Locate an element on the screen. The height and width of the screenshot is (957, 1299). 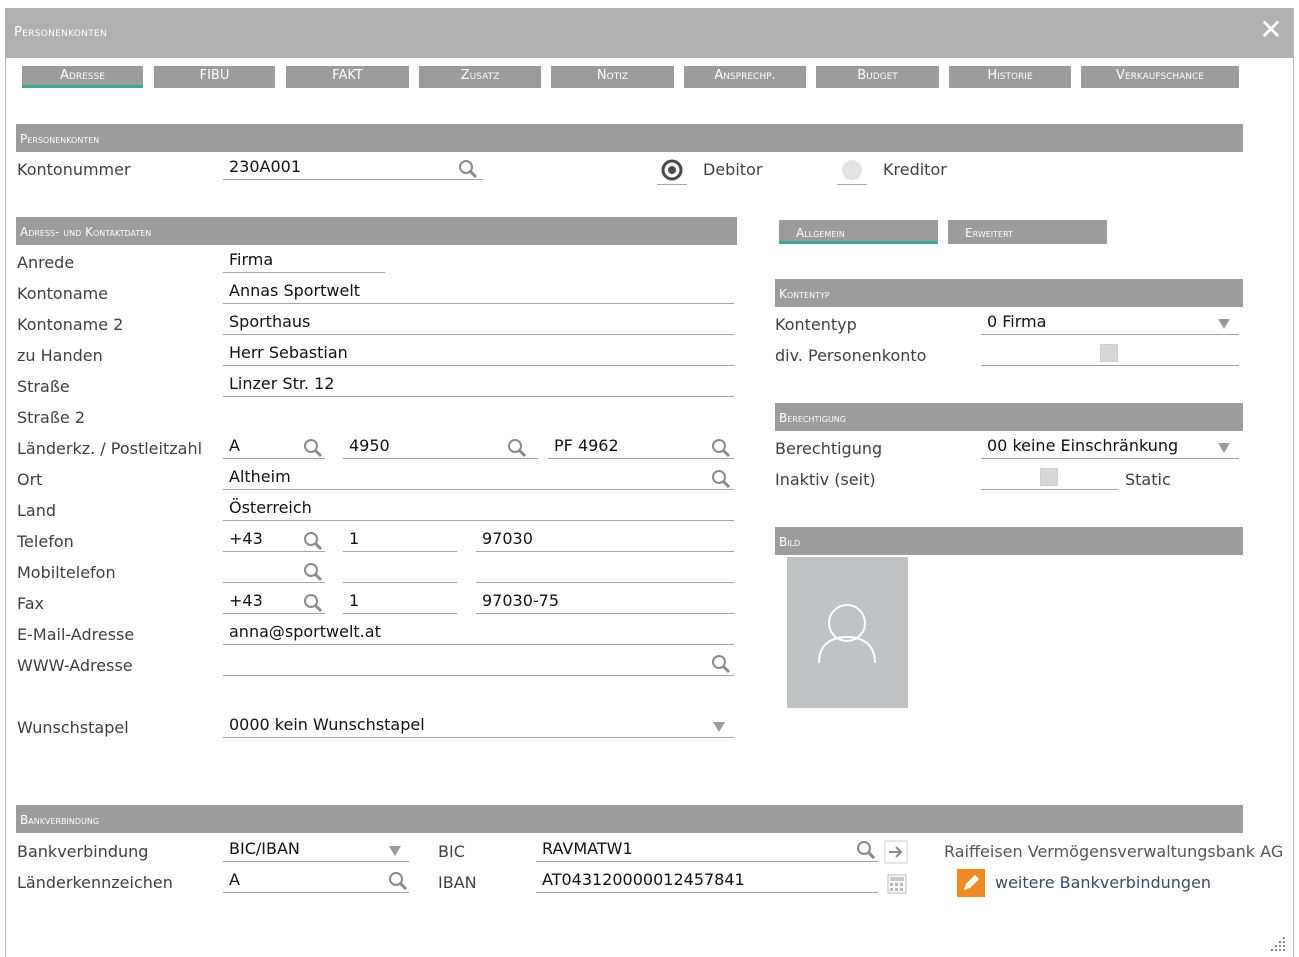
email-field: anna@sportwelt.at is located at coordinates (478, 633).